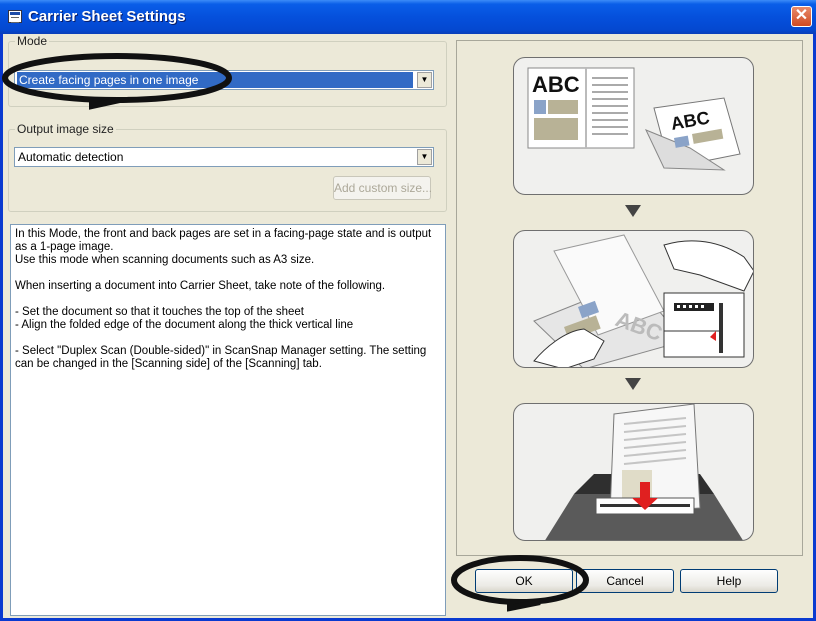  What do you see at coordinates (32, 41) in the screenshot?
I see `mode-legend: Mode` at bounding box center [32, 41].